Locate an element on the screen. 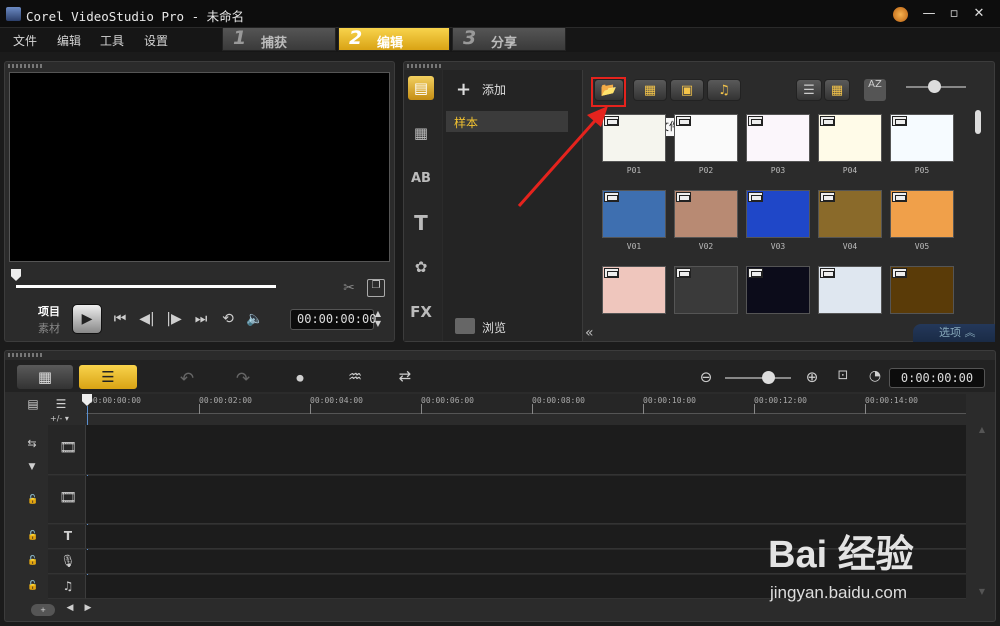 This screenshot has width=1000, height=626. repeat-icon: ⟲ is located at coordinates (228, 319).